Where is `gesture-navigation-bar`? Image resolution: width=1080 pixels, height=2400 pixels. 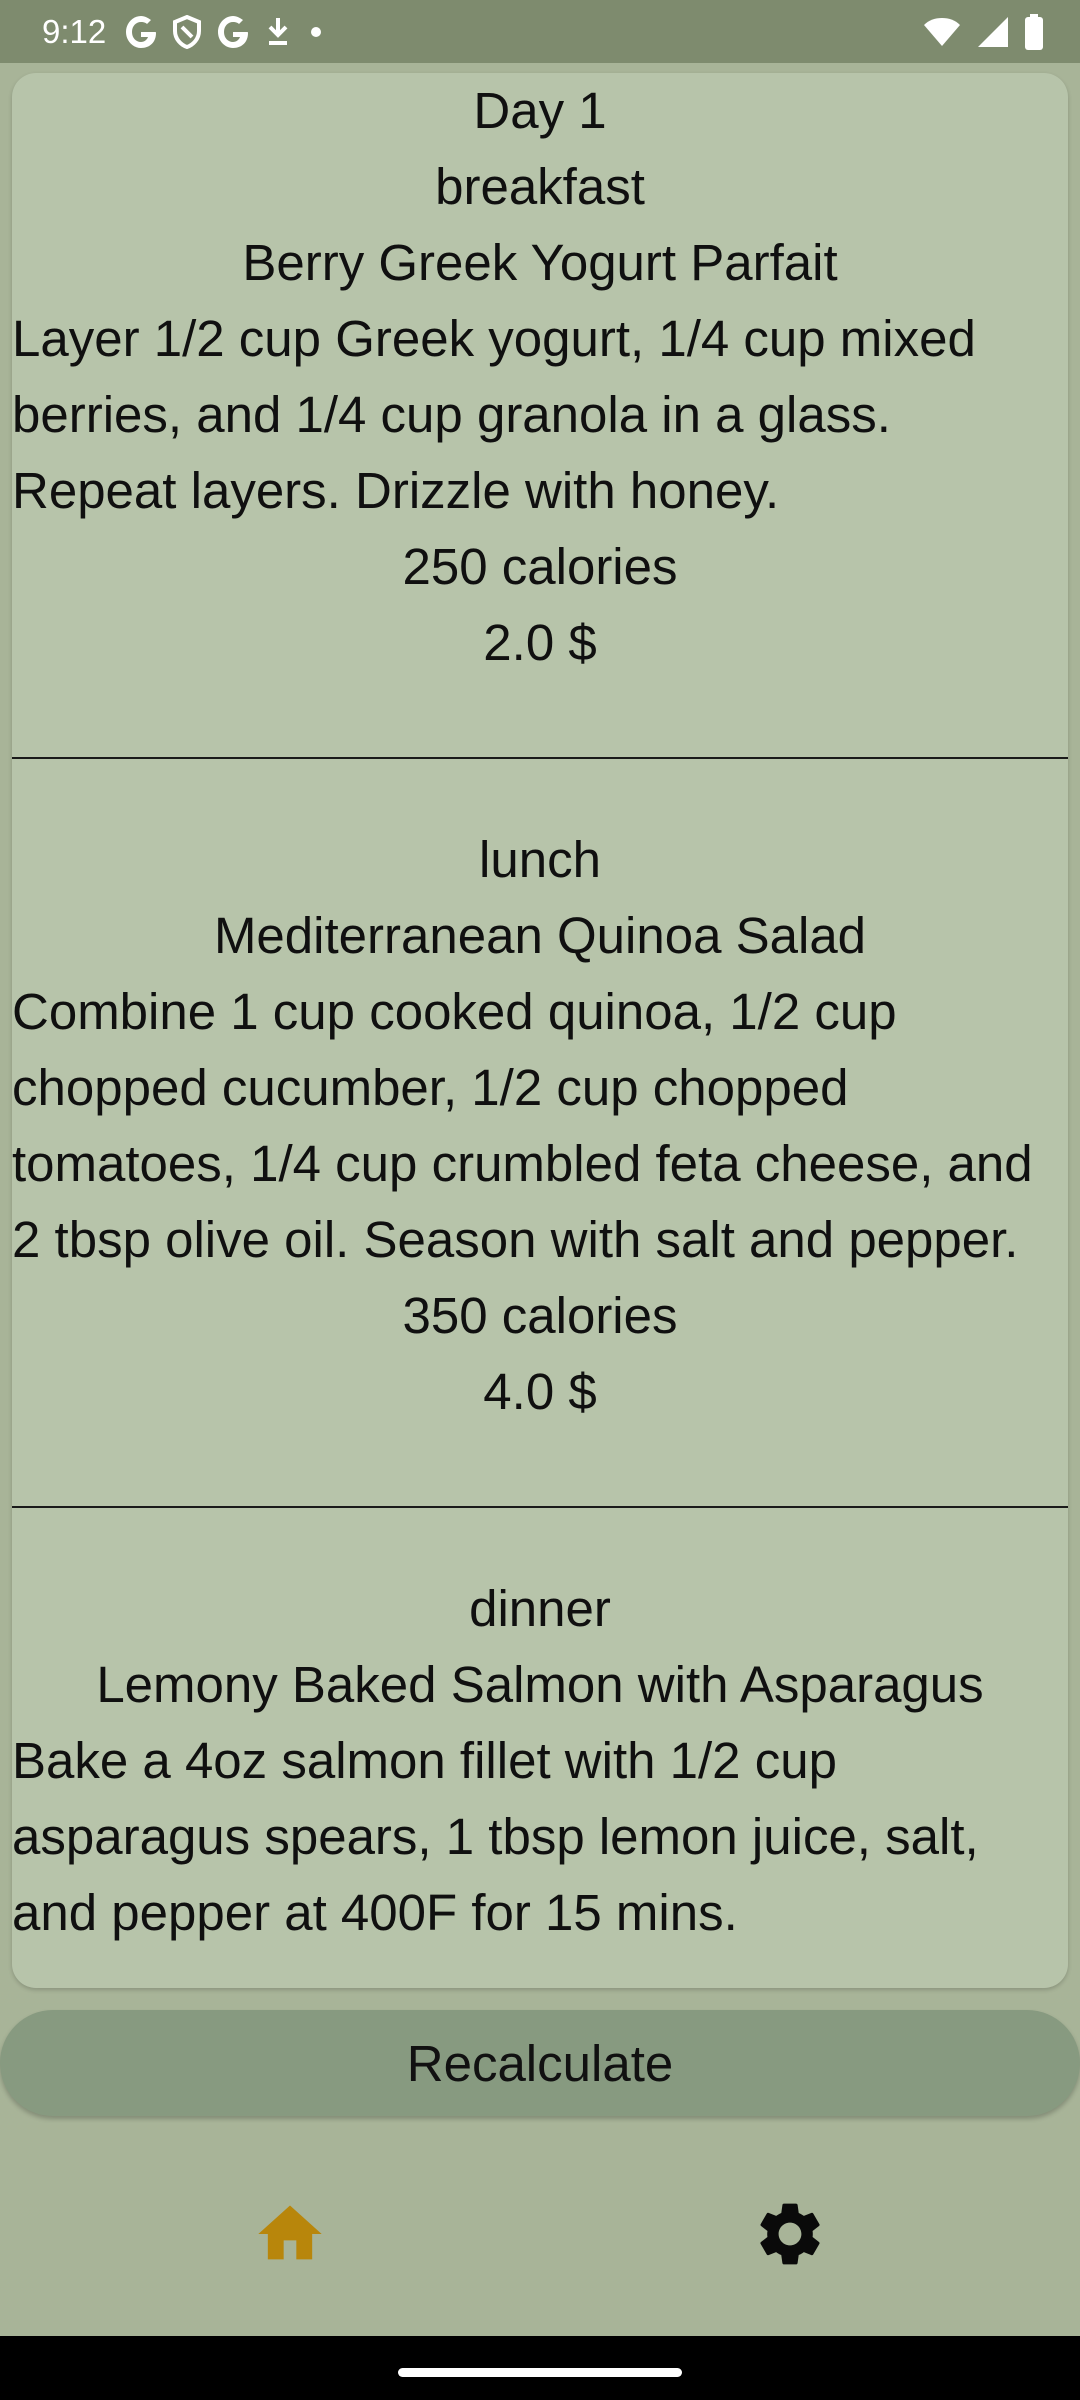
gesture-navigation-bar is located at coordinates (540, 2368).